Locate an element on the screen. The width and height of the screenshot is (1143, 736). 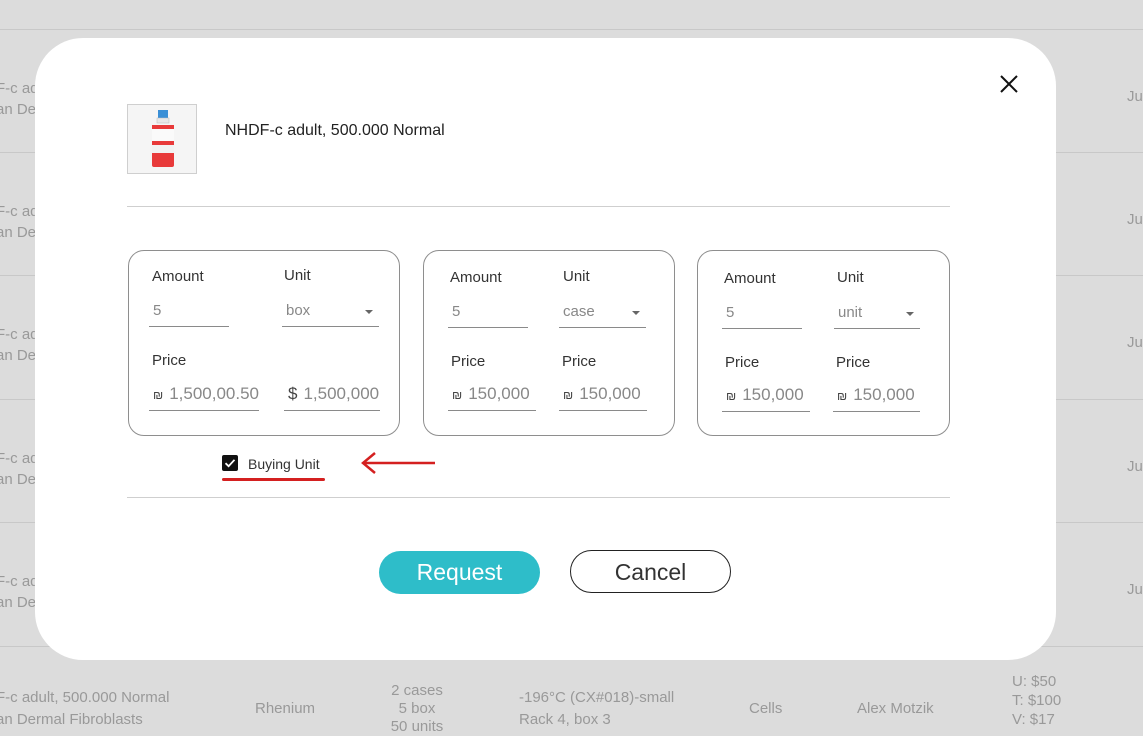
row-category: Cells is located at coordinates (766, 708).